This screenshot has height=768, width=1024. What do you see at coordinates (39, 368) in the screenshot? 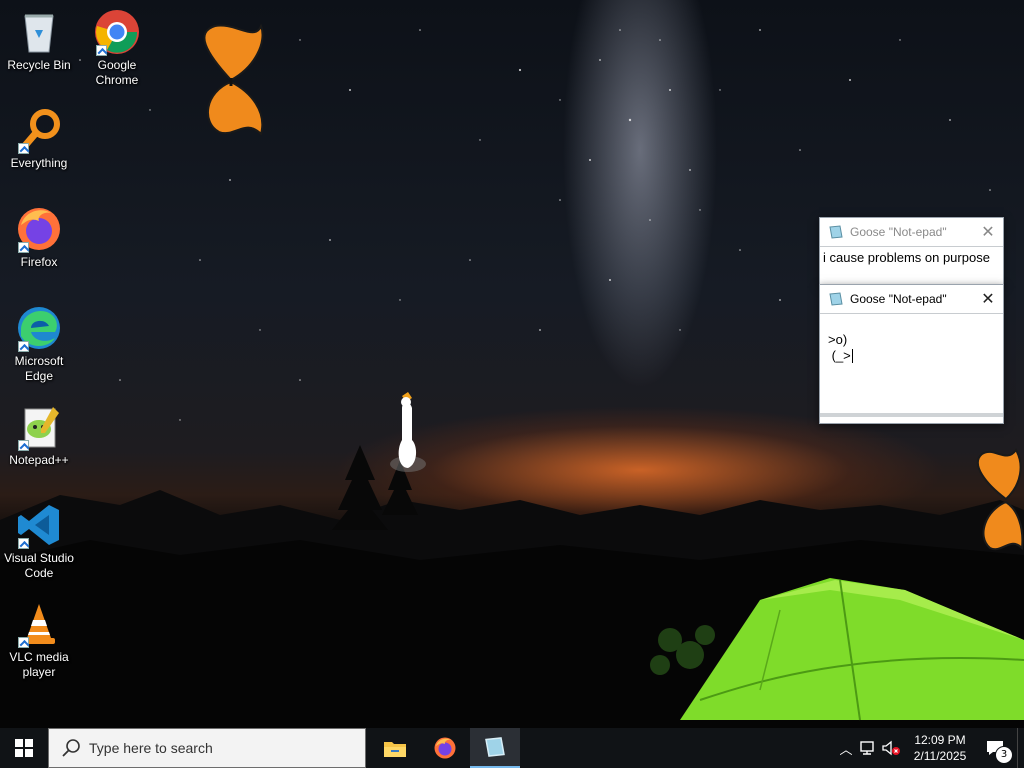
I see `desktop-icon-label: Microsoft Edge` at bounding box center [39, 368].